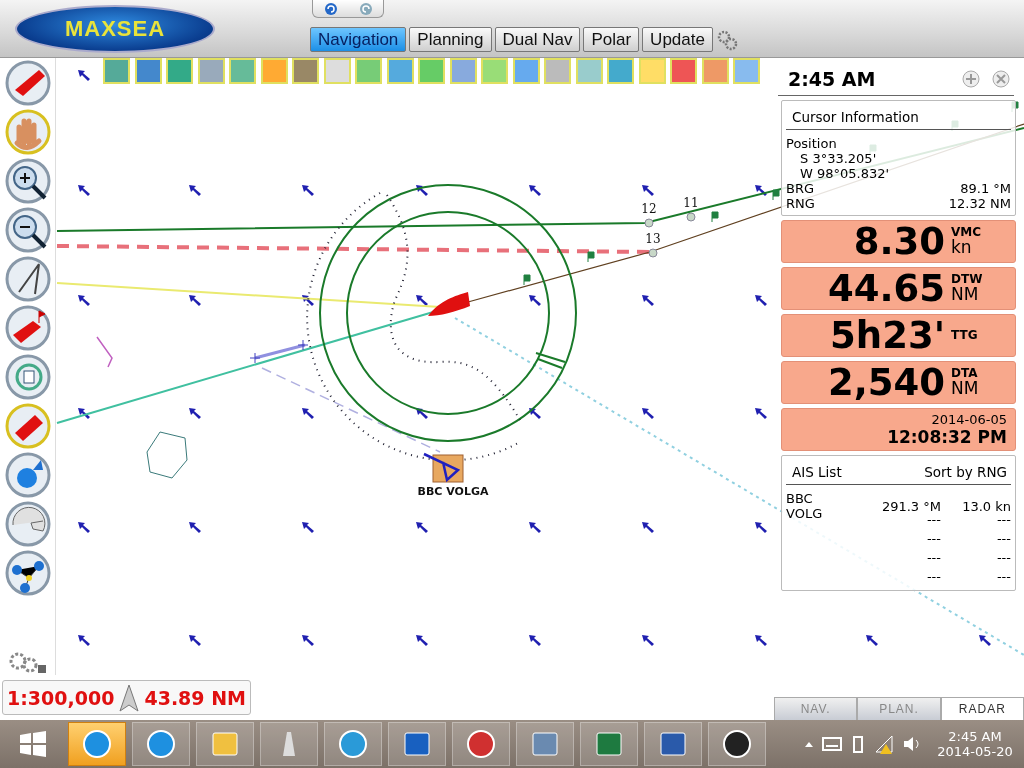  Describe the element at coordinates (450, 39) in the screenshot. I see `tab: Planning` at that location.